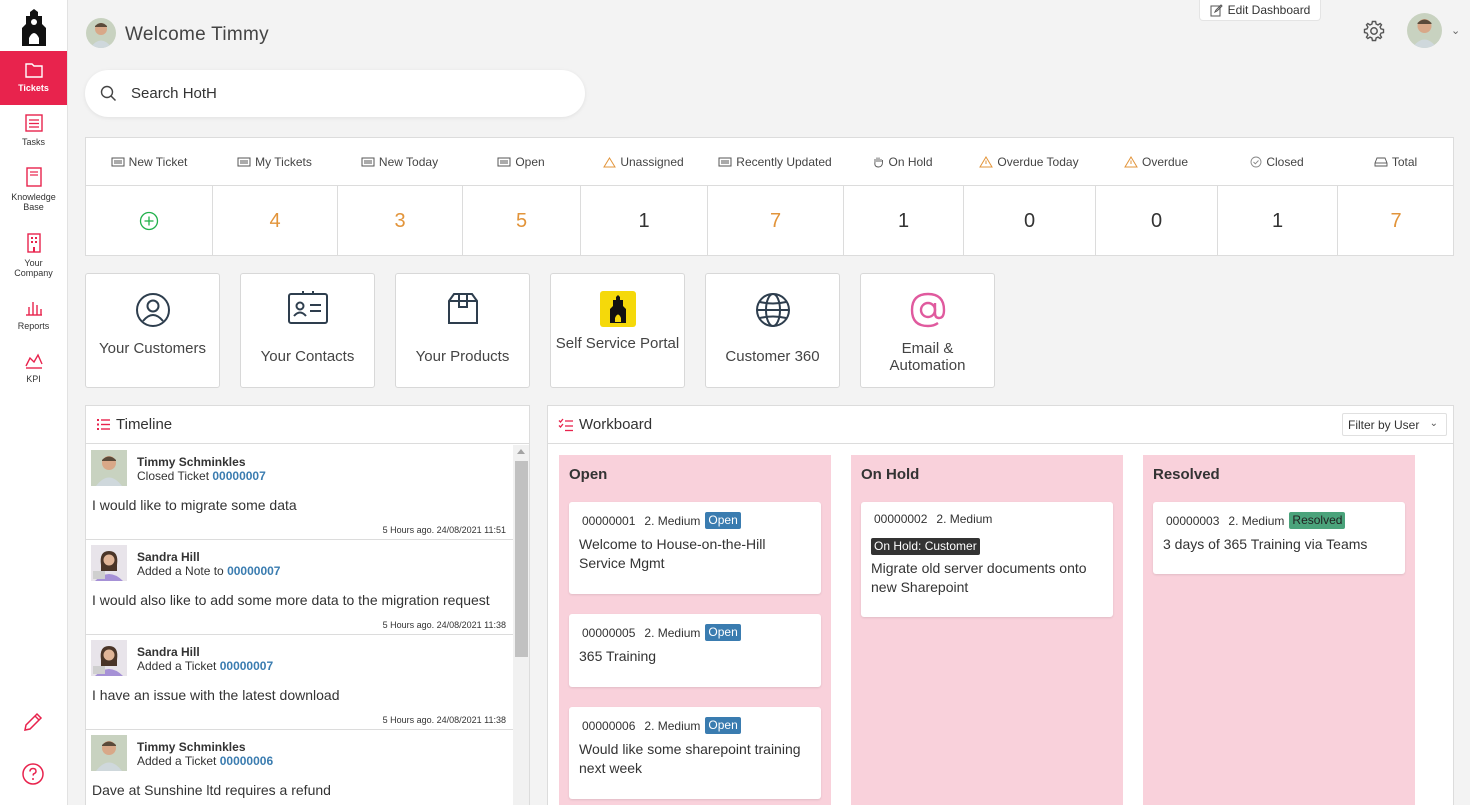 The height and width of the screenshot is (805, 1470). What do you see at coordinates (462, 308) in the screenshot?
I see `box-icon` at bounding box center [462, 308].